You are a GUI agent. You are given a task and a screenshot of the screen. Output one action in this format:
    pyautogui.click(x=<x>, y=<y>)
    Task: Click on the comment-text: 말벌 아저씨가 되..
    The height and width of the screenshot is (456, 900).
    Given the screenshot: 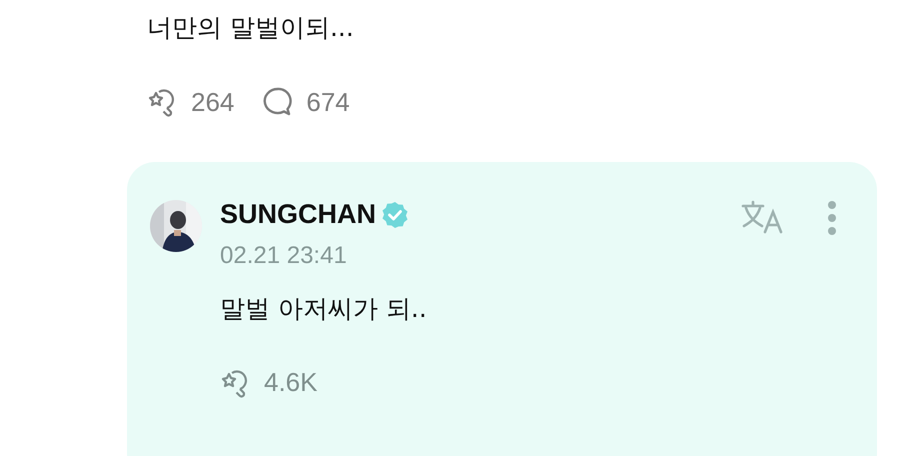 What is the action you would take?
    pyautogui.click(x=324, y=308)
    